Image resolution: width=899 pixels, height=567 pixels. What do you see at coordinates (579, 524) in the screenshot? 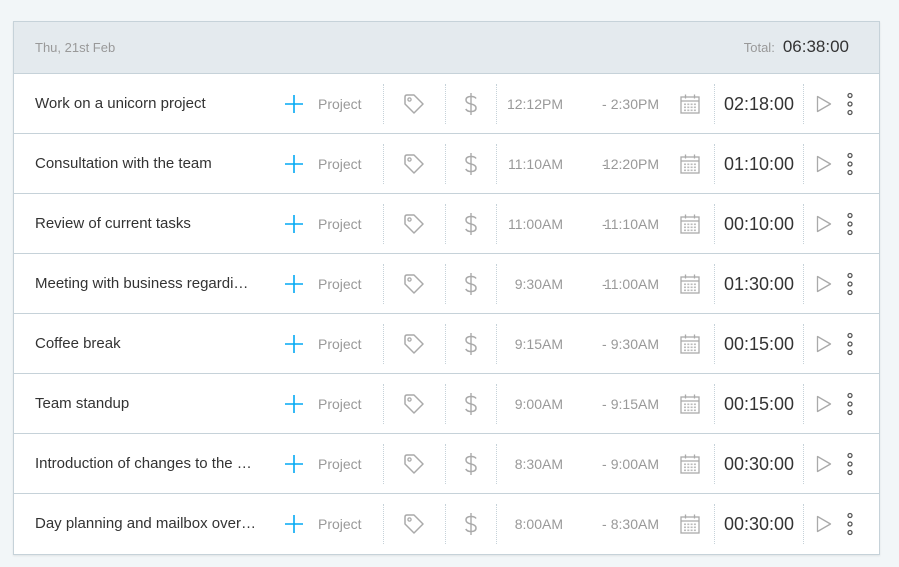
I see `time-range: 8:00AM - 8:30AM` at bounding box center [579, 524].